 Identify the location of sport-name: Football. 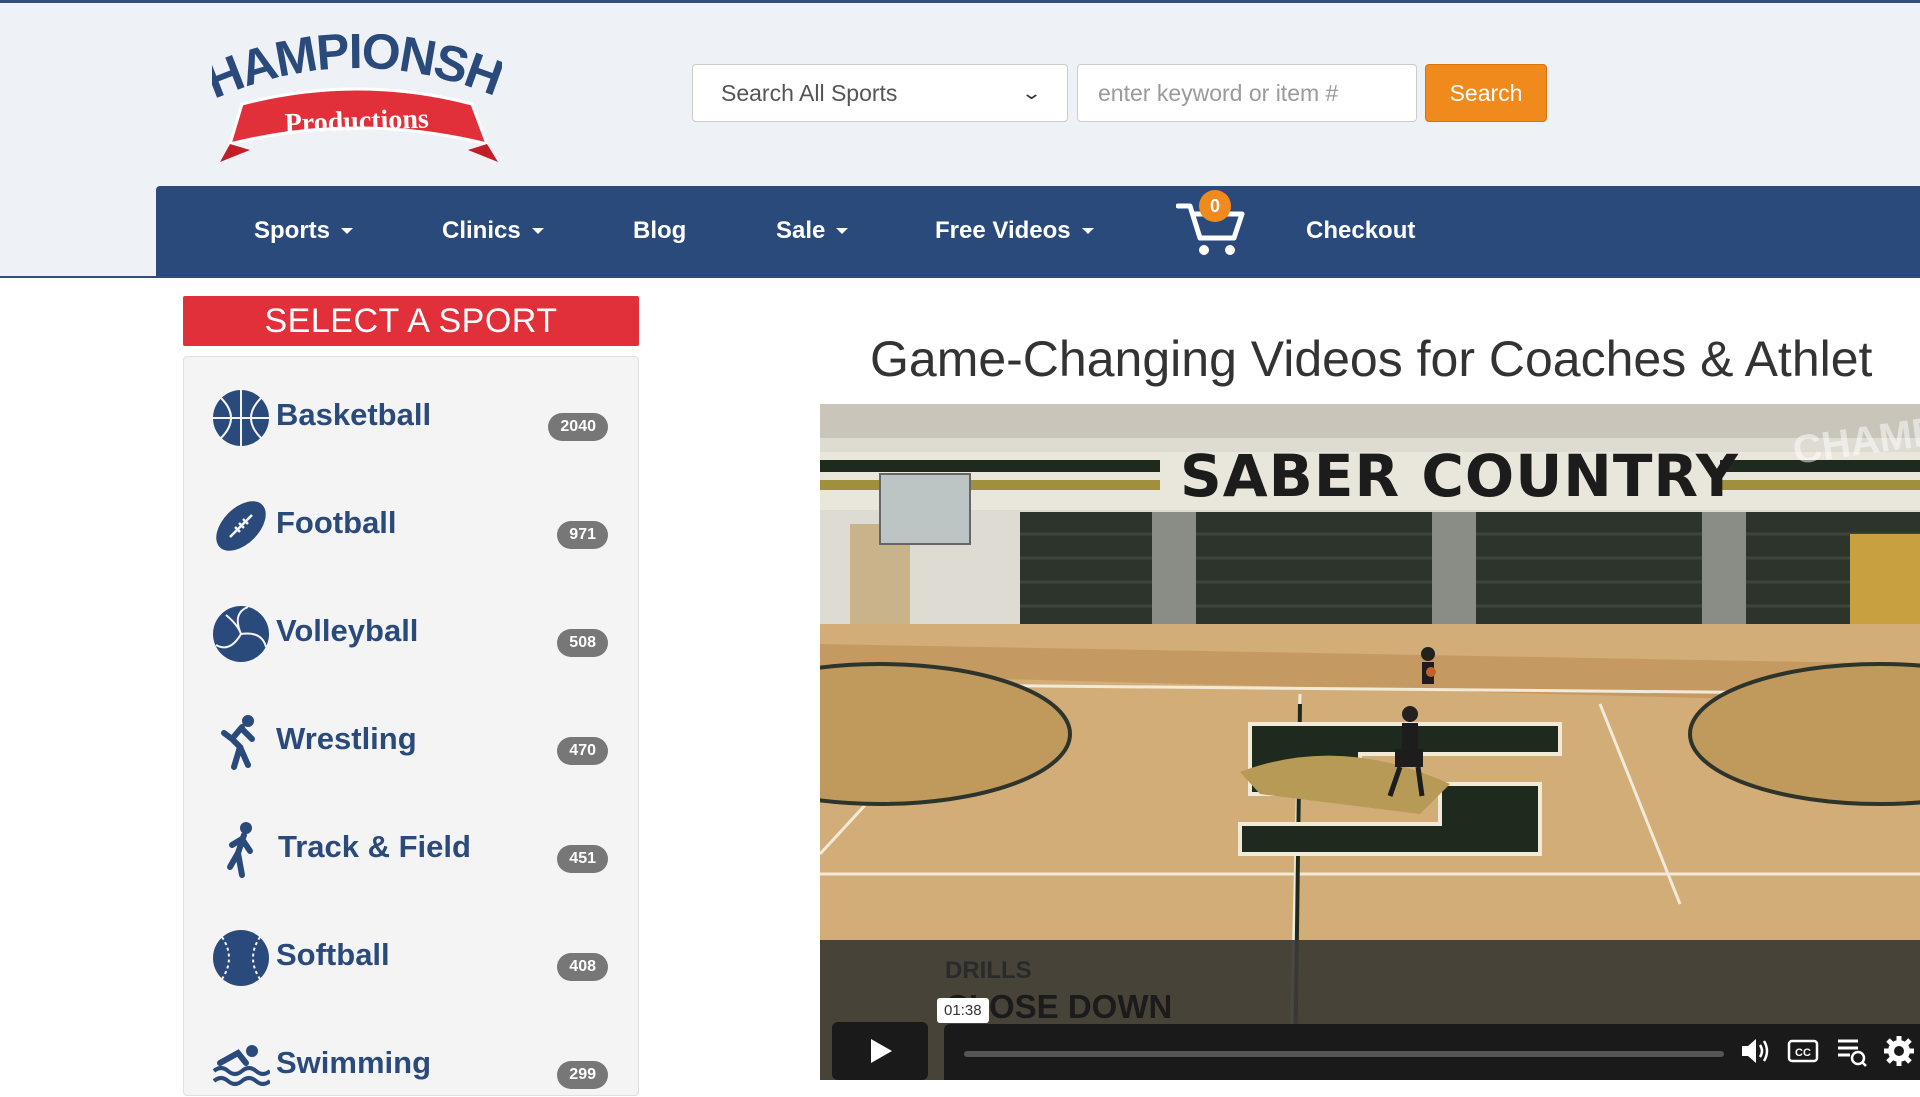
(336, 522).